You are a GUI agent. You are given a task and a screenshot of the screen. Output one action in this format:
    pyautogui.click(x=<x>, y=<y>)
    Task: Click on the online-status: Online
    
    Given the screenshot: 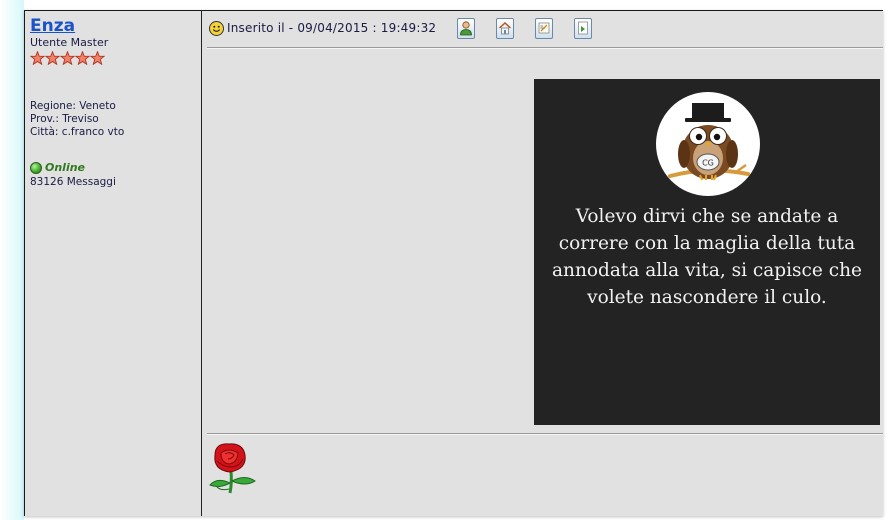 What is the action you would take?
    pyautogui.click(x=115, y=167)
    